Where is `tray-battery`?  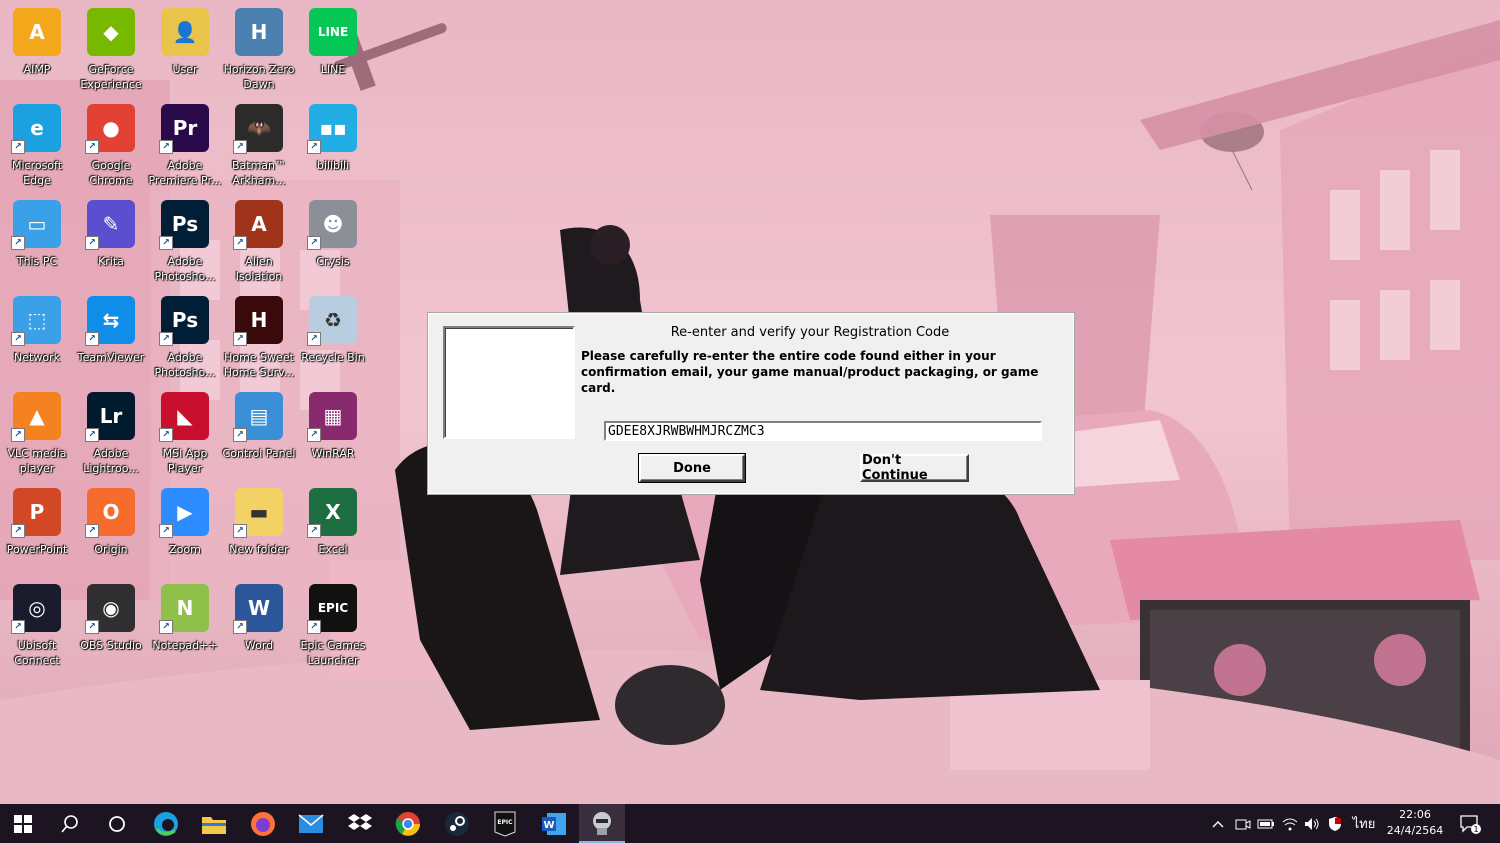
tray-battery is located at coordinates (1266, 823).